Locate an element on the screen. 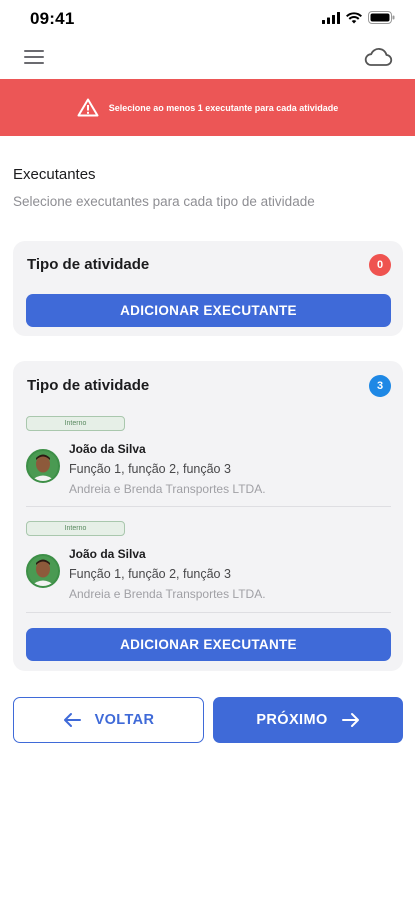  wifi-icon is located at coordinates (354, 17).